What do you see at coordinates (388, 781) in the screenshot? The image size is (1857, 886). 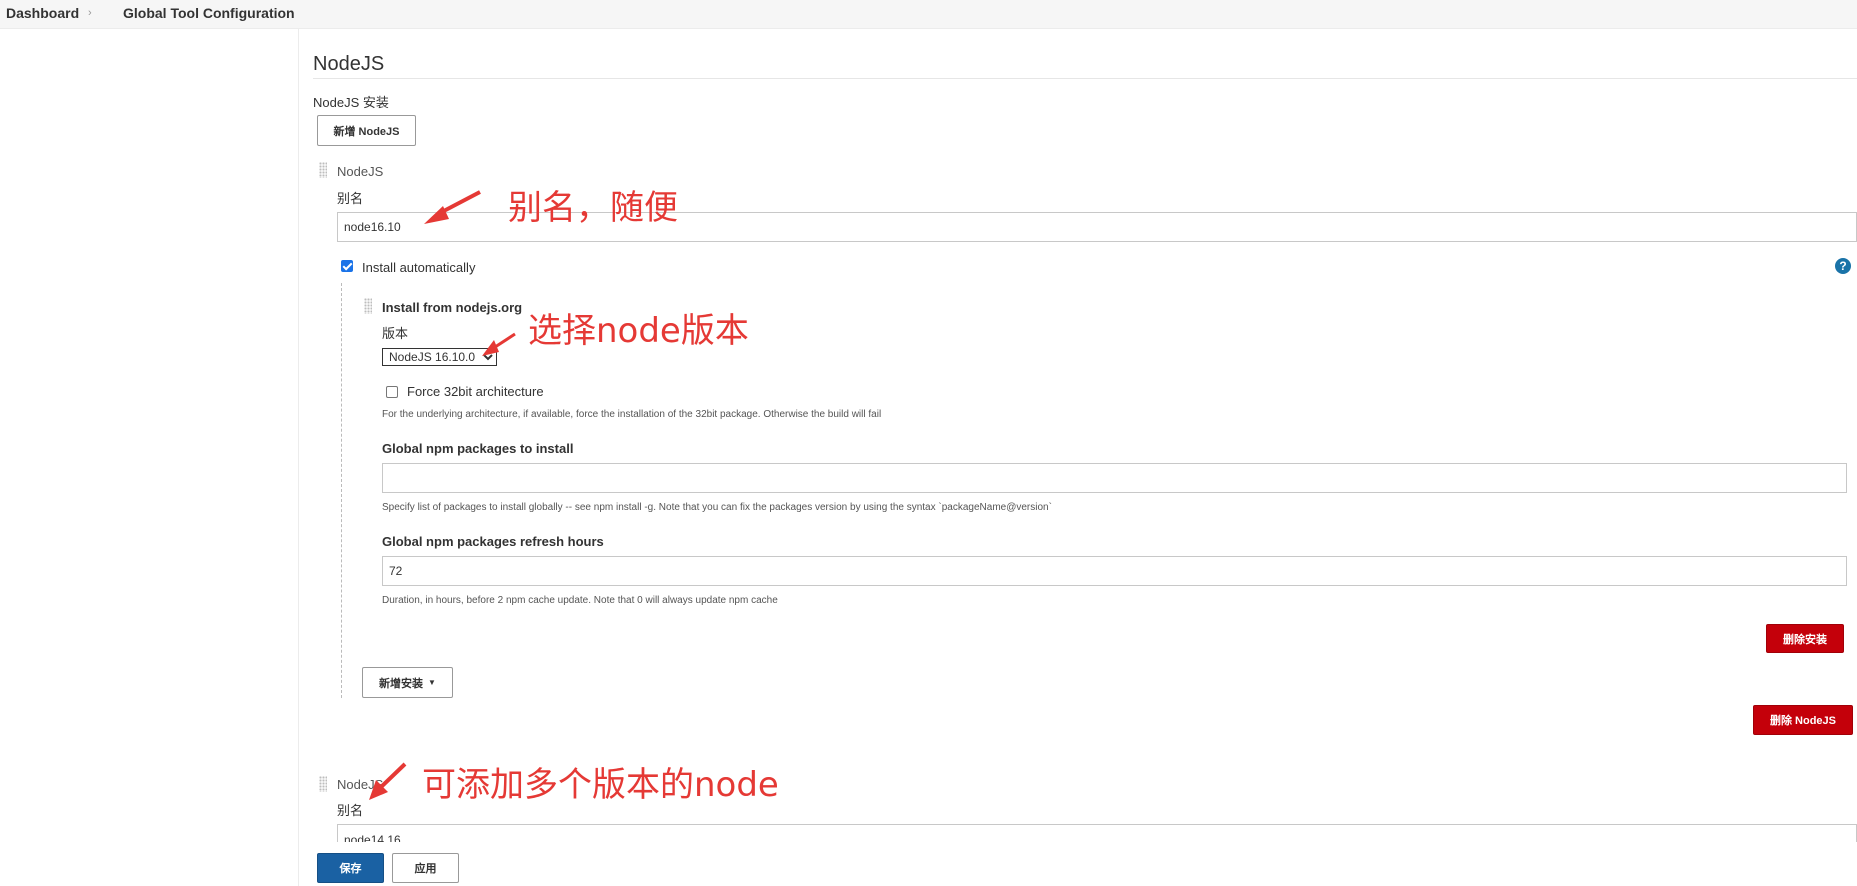 I see `arrow-icon-multi` at bounding box center [388, 781].